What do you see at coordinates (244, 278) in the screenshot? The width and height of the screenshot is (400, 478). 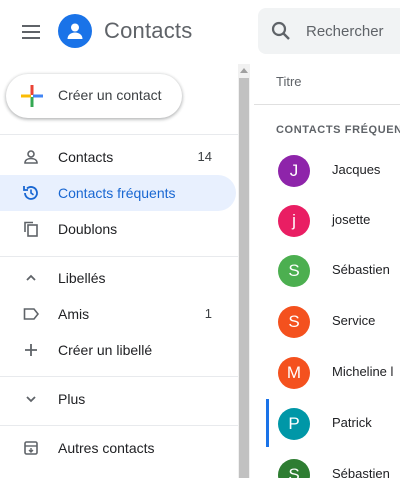 I see `scrollbar-thumb` at bounding box center [244, 278].